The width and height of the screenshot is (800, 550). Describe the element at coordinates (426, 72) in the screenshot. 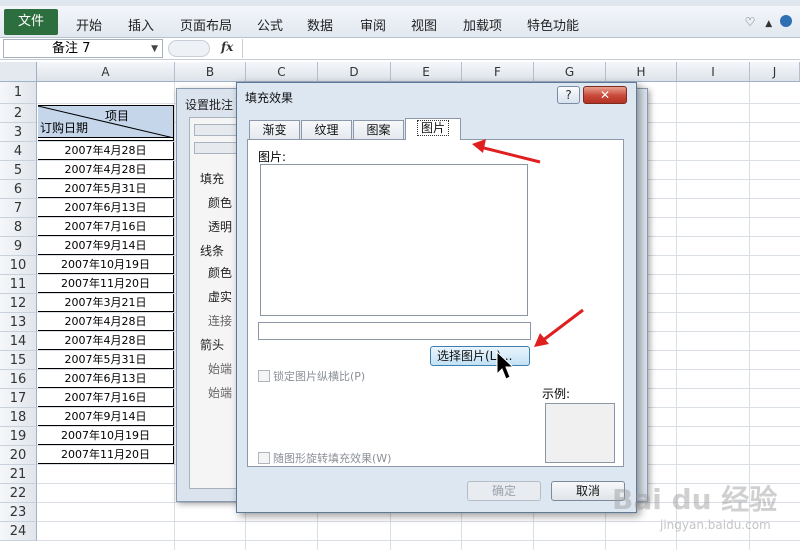

I see `column-header-e: E` at that location.